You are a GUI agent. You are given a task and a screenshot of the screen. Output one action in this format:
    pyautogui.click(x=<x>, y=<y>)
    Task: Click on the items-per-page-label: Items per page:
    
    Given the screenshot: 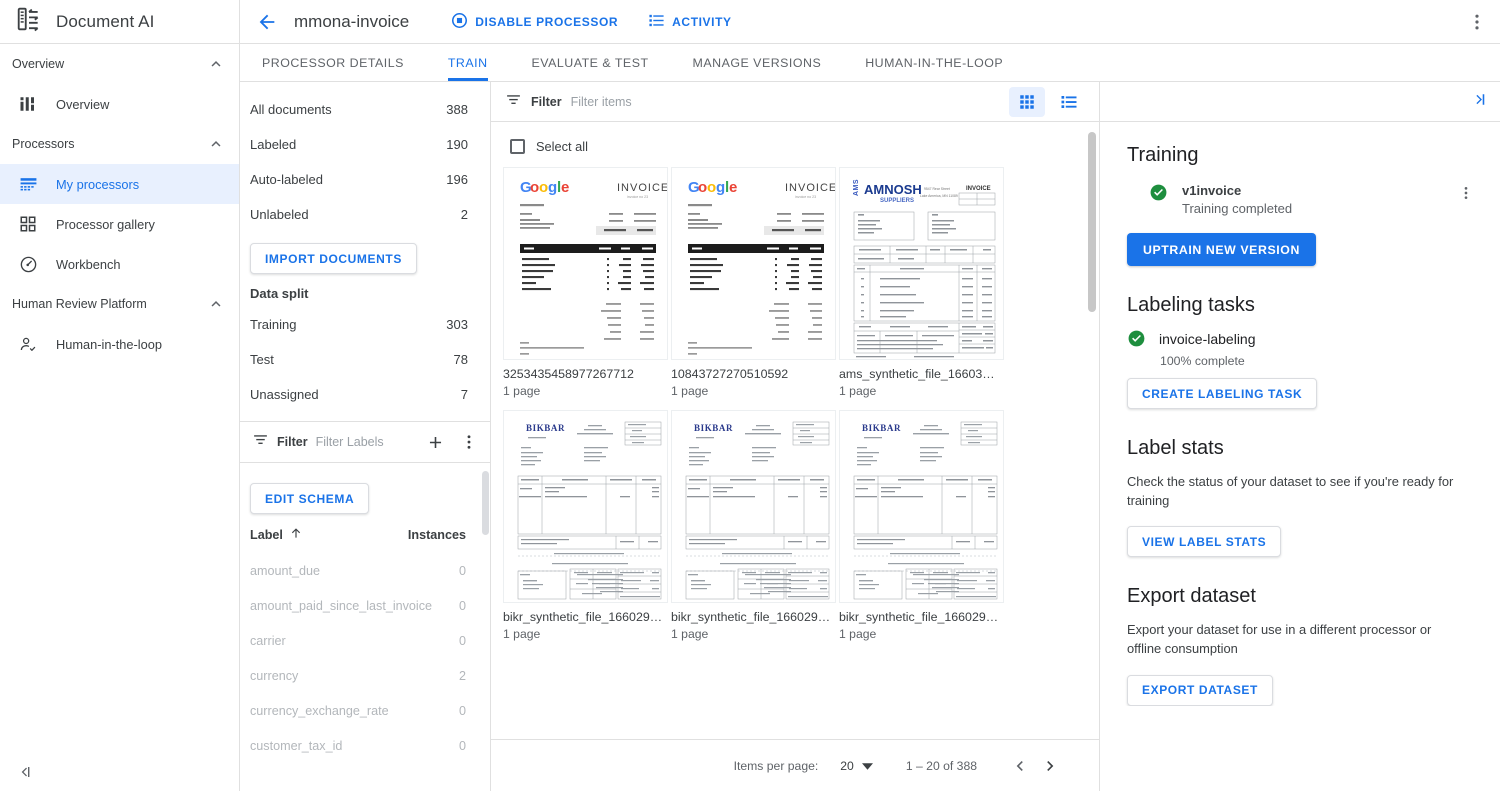 What is the action you would take?
    pyautogui.click(x=776, y=765)
    